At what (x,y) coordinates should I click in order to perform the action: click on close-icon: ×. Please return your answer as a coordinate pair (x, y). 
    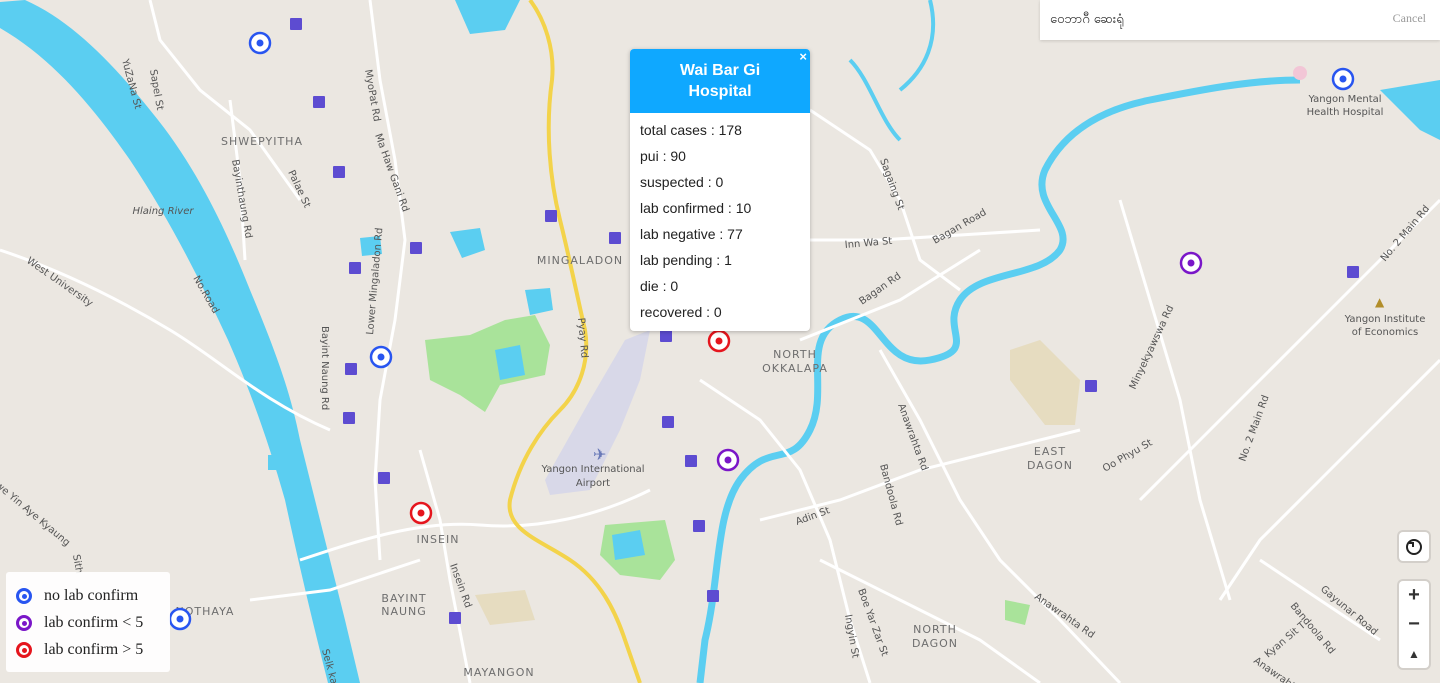
    Looking at the image, I should click on (803, 56).